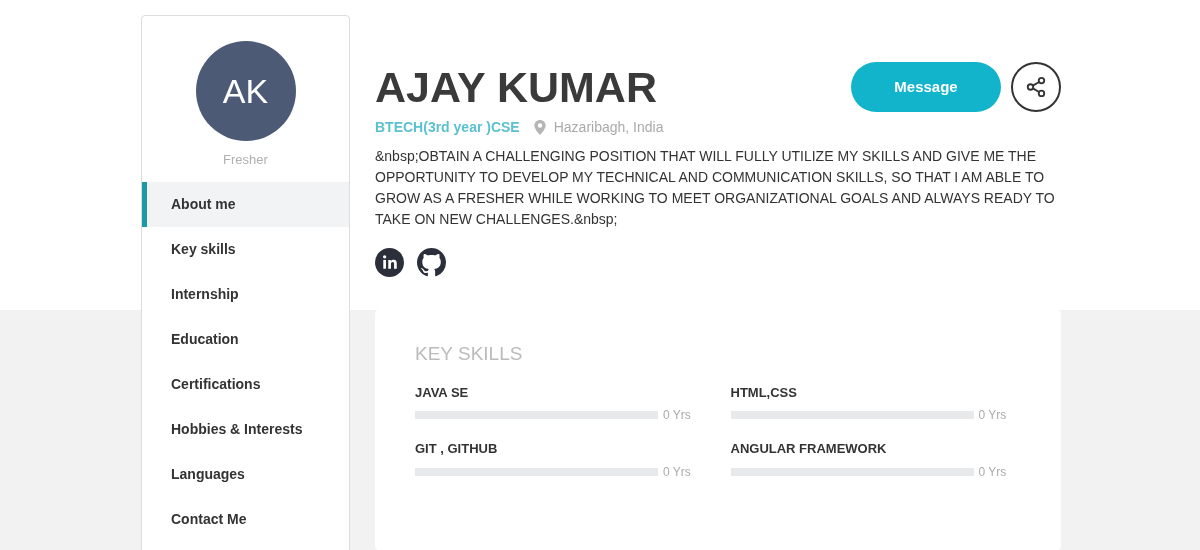 The height and width of the screenshot is (550, 1200). What do you see at coordinates (457, 449) in the screenshot?
I see `skill-name: GIT , GITHUB` at bounding box center [457, 449].